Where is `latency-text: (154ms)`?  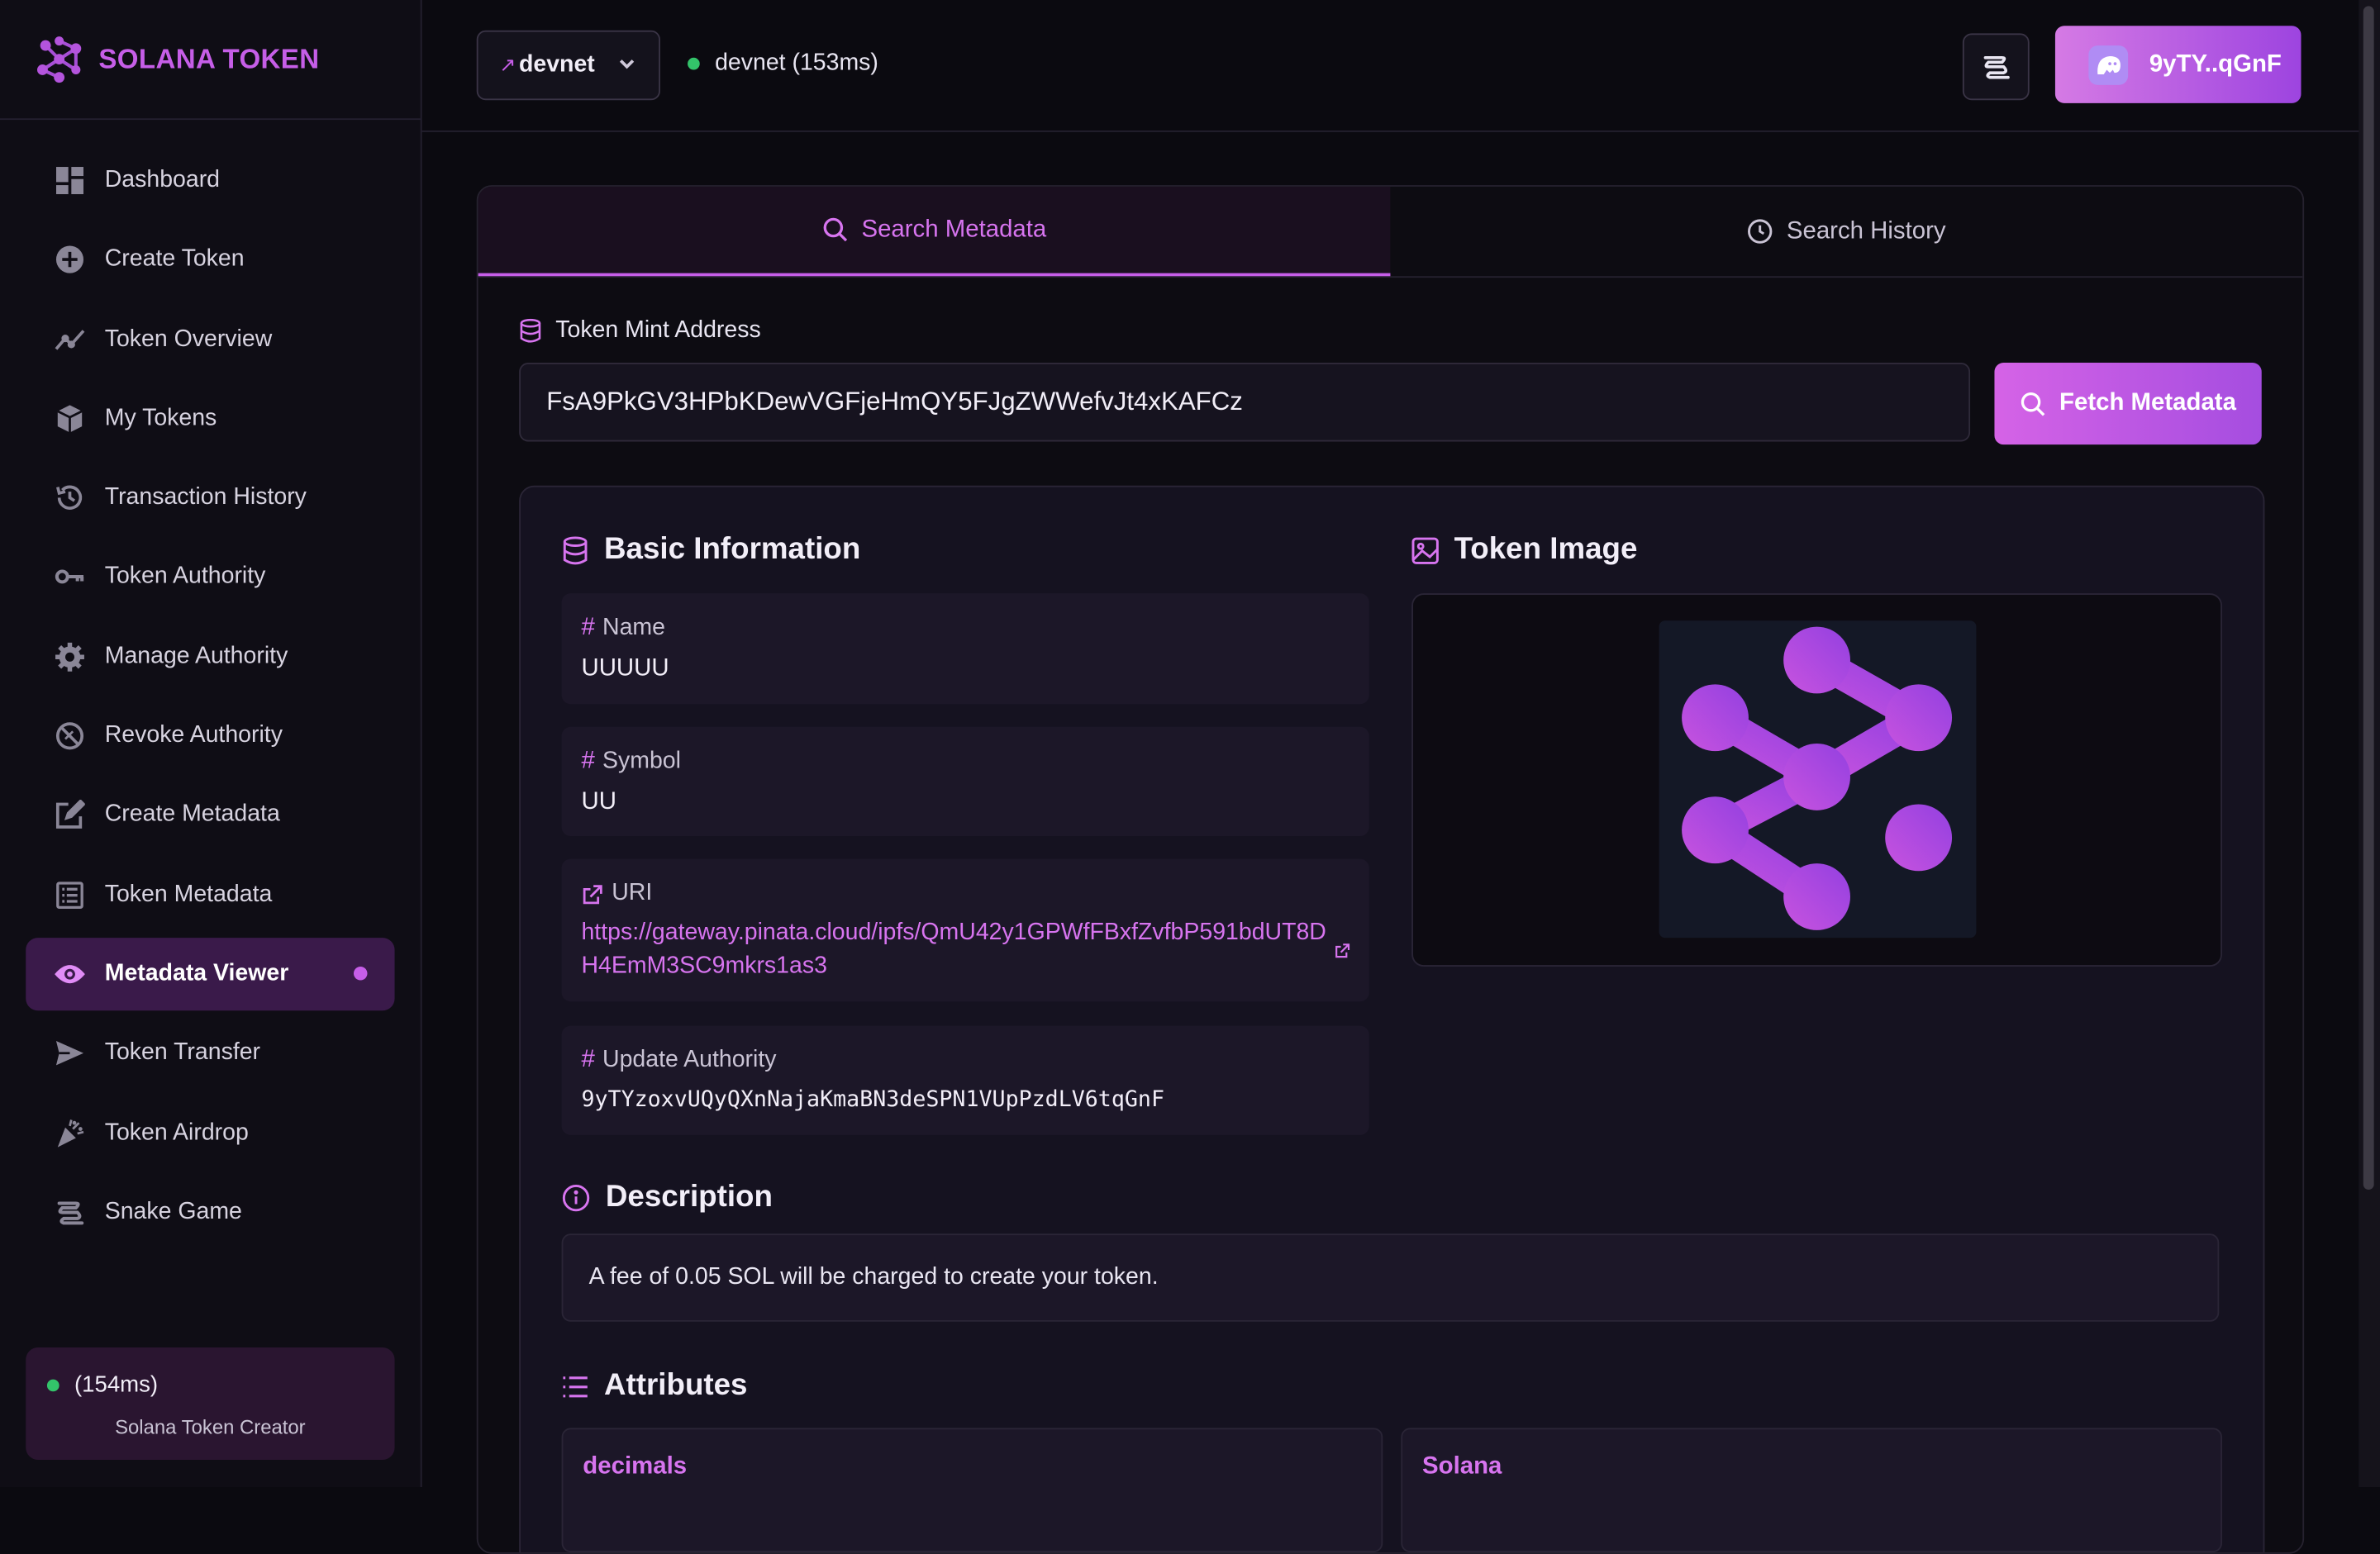 latency-text: (154ms) is located at coordinates (116, 1384).